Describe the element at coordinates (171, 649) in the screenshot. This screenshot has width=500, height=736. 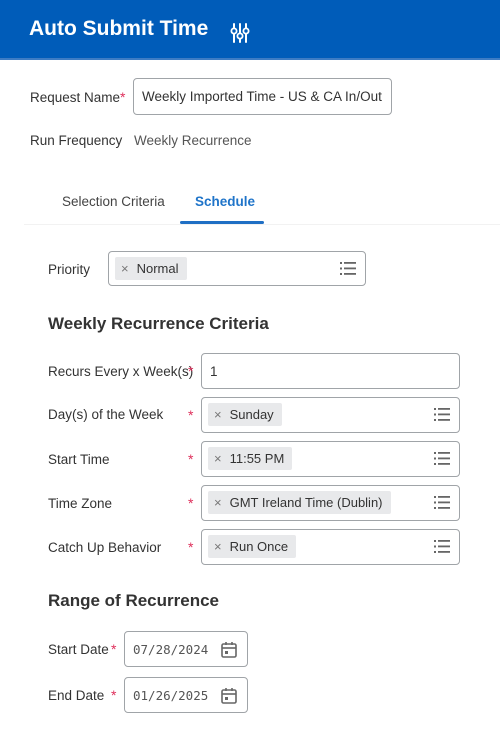
I see `start-date-value: 07/28/2024` at that location.